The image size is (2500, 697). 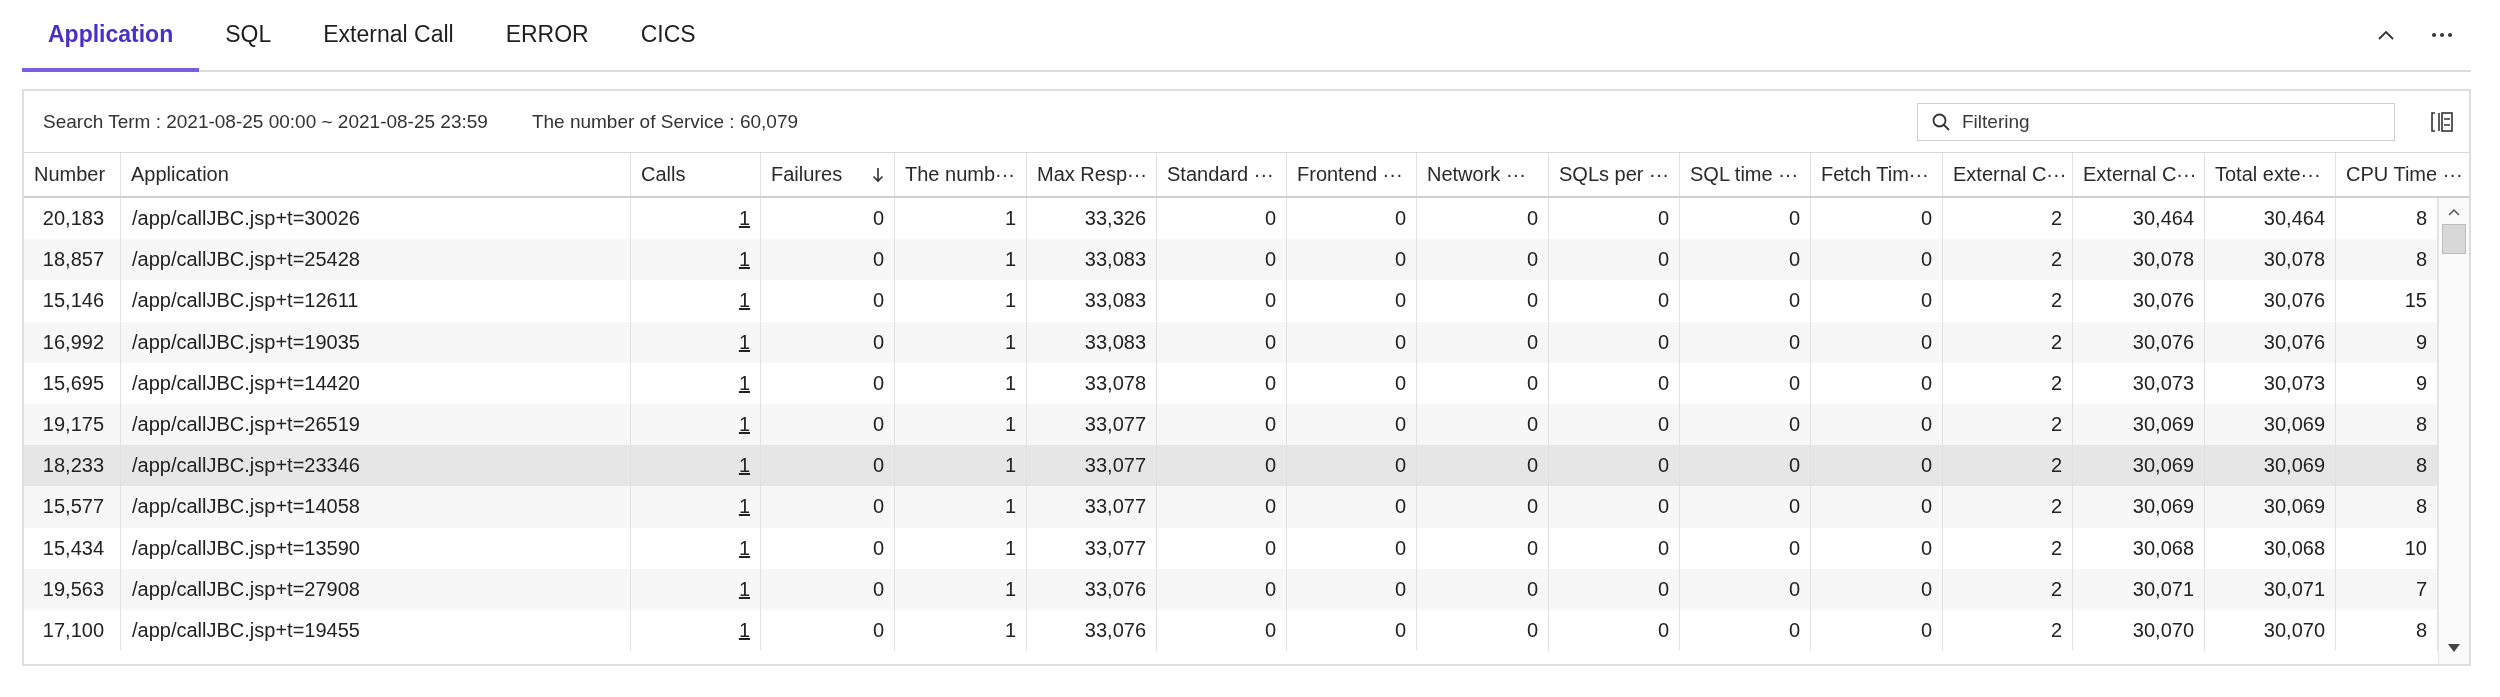 What do you see at coordinates (72, 630) in the screenshot?
I see `table-cell: 17,100` at bounding box center [72, 630].